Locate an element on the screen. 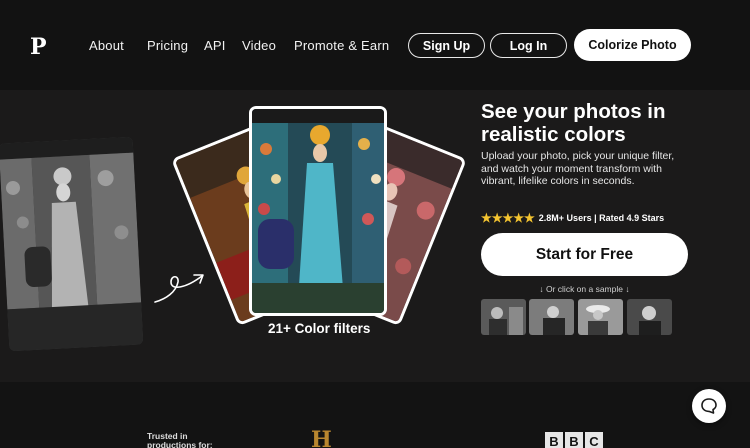 The height and width of the screenshot is (448, 750). colorized-sample-photo is located at coordinates (318, 211).